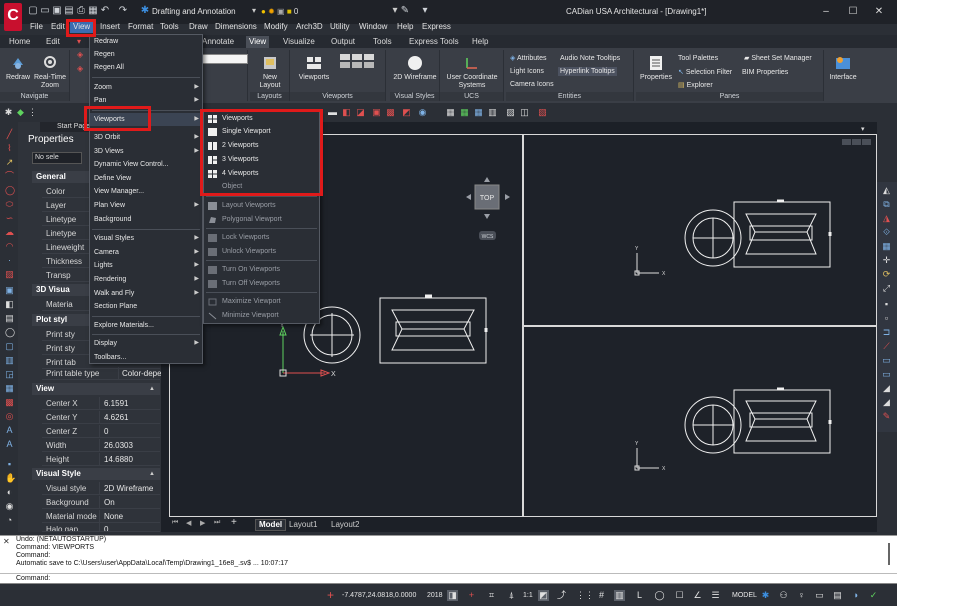  I want to click on tab-express-tools: Express Tools, so click(434, 42).